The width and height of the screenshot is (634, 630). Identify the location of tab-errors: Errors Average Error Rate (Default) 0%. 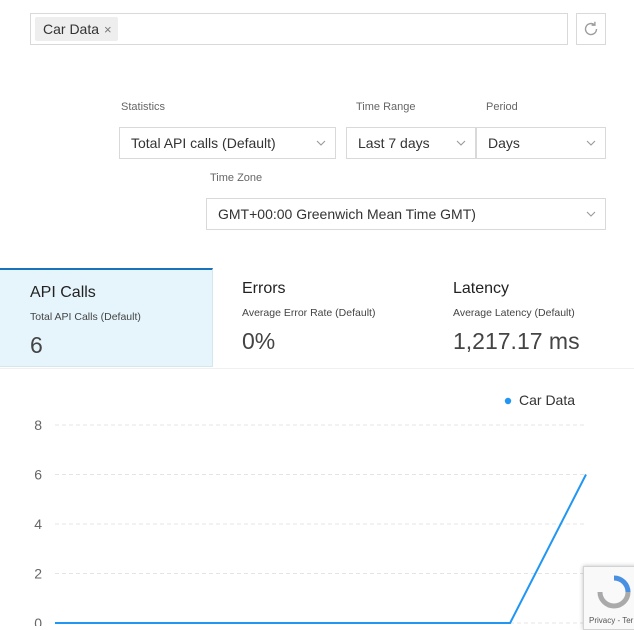
(318, 317).